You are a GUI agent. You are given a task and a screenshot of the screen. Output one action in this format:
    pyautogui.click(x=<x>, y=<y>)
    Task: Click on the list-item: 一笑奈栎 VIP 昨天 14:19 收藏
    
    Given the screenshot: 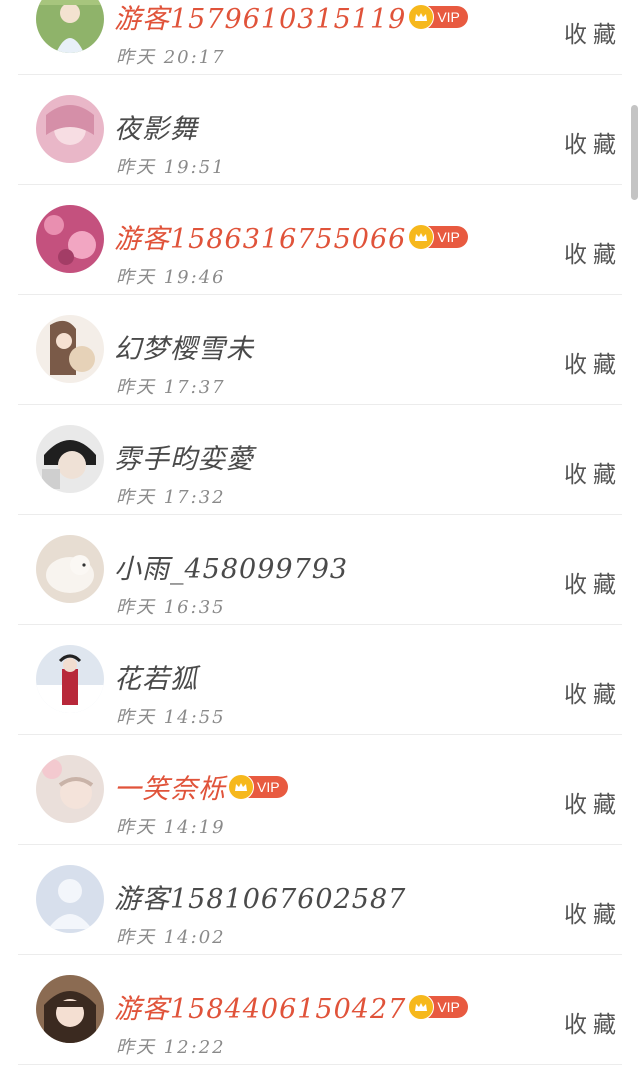 What is the action you would take?
    pyautogui.click(x=320, y=790)
    